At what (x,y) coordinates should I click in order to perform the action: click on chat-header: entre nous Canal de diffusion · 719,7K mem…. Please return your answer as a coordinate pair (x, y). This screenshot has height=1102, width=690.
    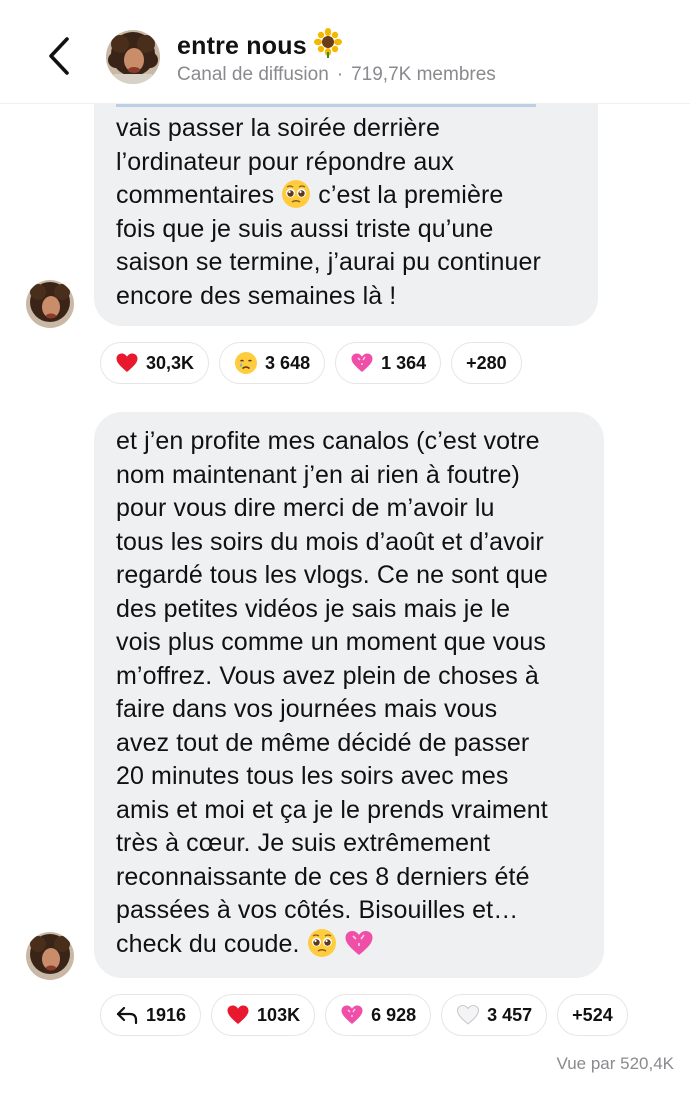
    Looking at the image, I should click on (345, 52).